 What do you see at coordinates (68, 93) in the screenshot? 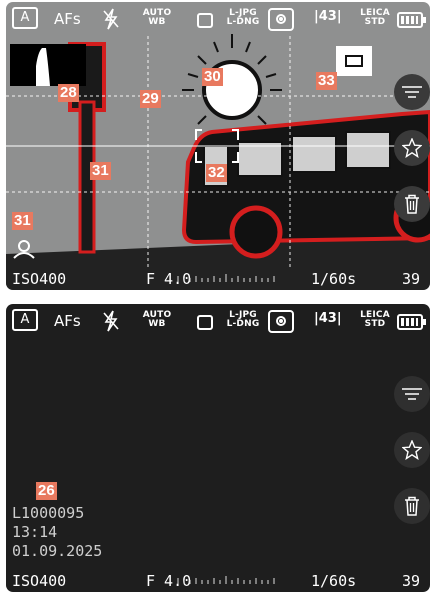
I see `label-histogram: 28` at bounding box center [68, 93].